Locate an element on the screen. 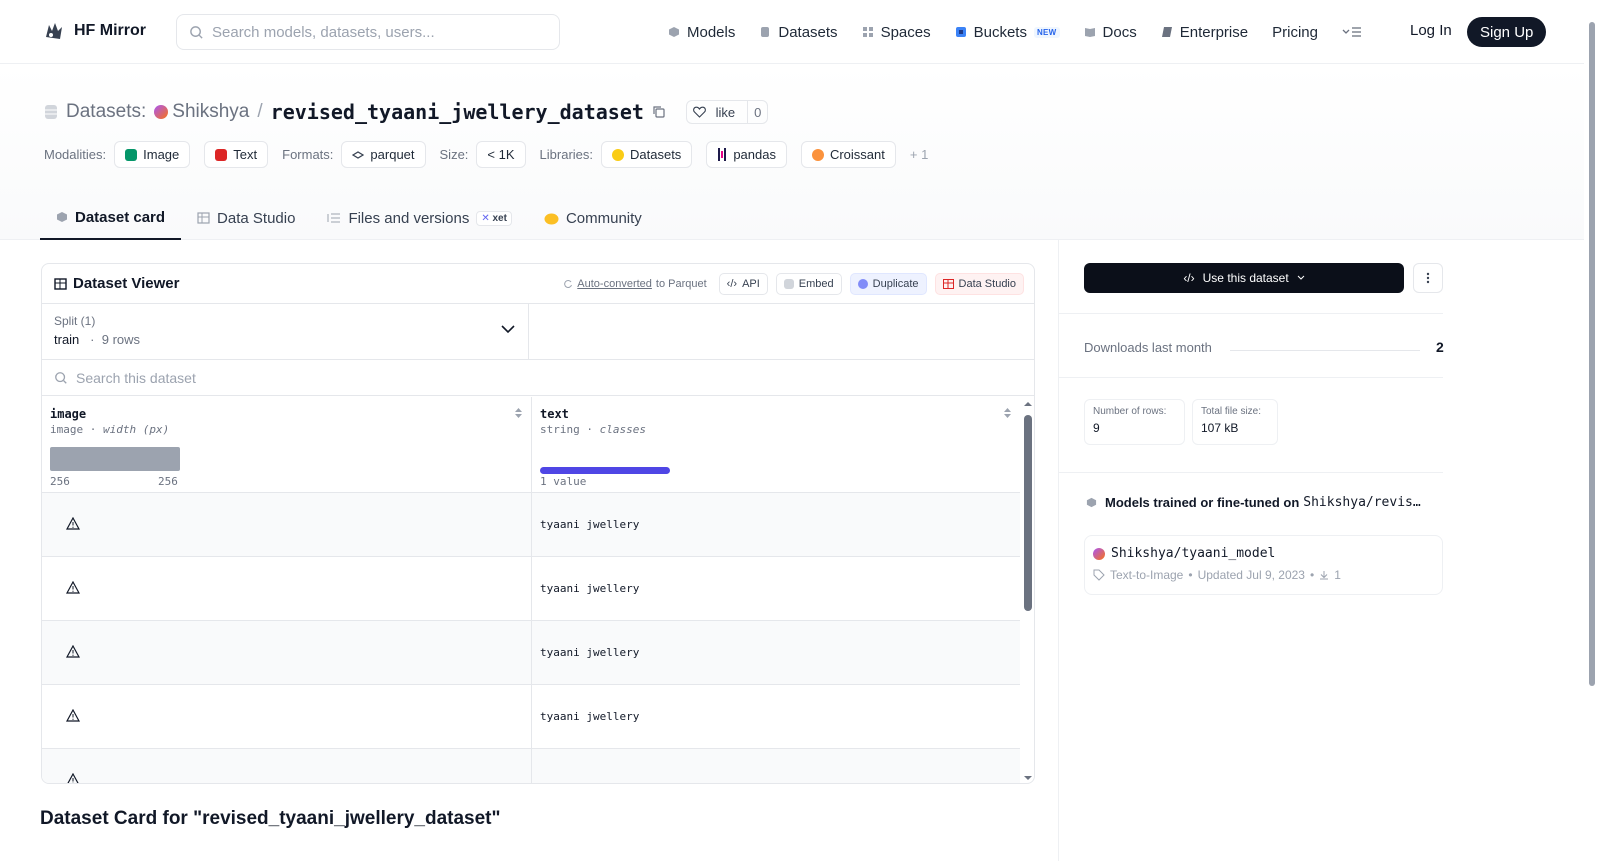 The width and height of the screenshot is (1600, 861). api-button: ‹/› API is located at coordinates (743, 284).